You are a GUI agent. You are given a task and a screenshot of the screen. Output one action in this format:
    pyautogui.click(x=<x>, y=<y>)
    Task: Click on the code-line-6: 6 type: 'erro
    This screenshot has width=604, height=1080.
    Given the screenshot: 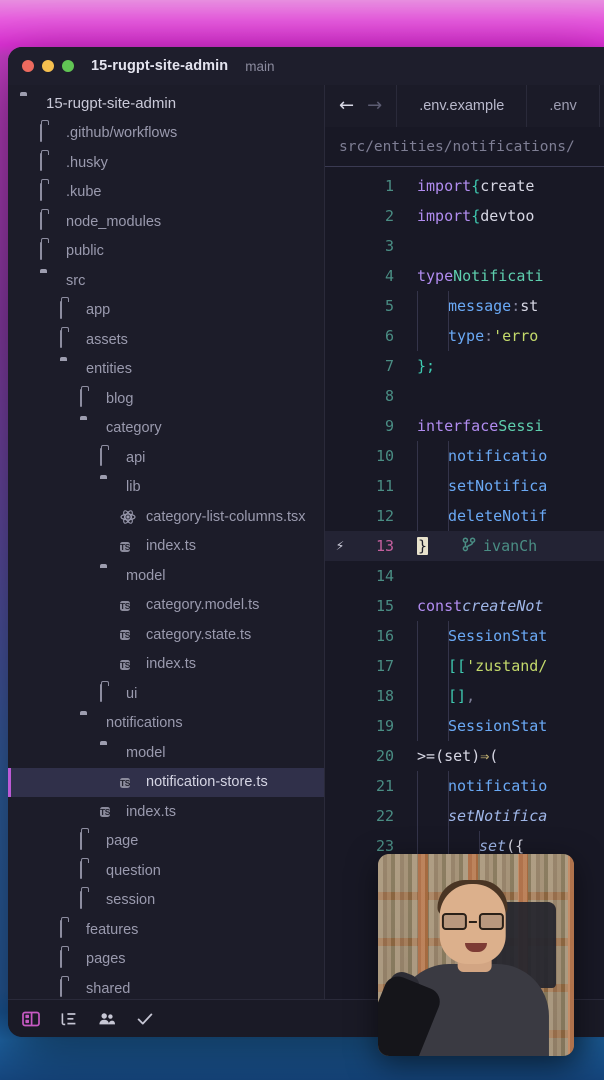 What is the action you would take?
    pyautogui.click(x=464, y=336)
    